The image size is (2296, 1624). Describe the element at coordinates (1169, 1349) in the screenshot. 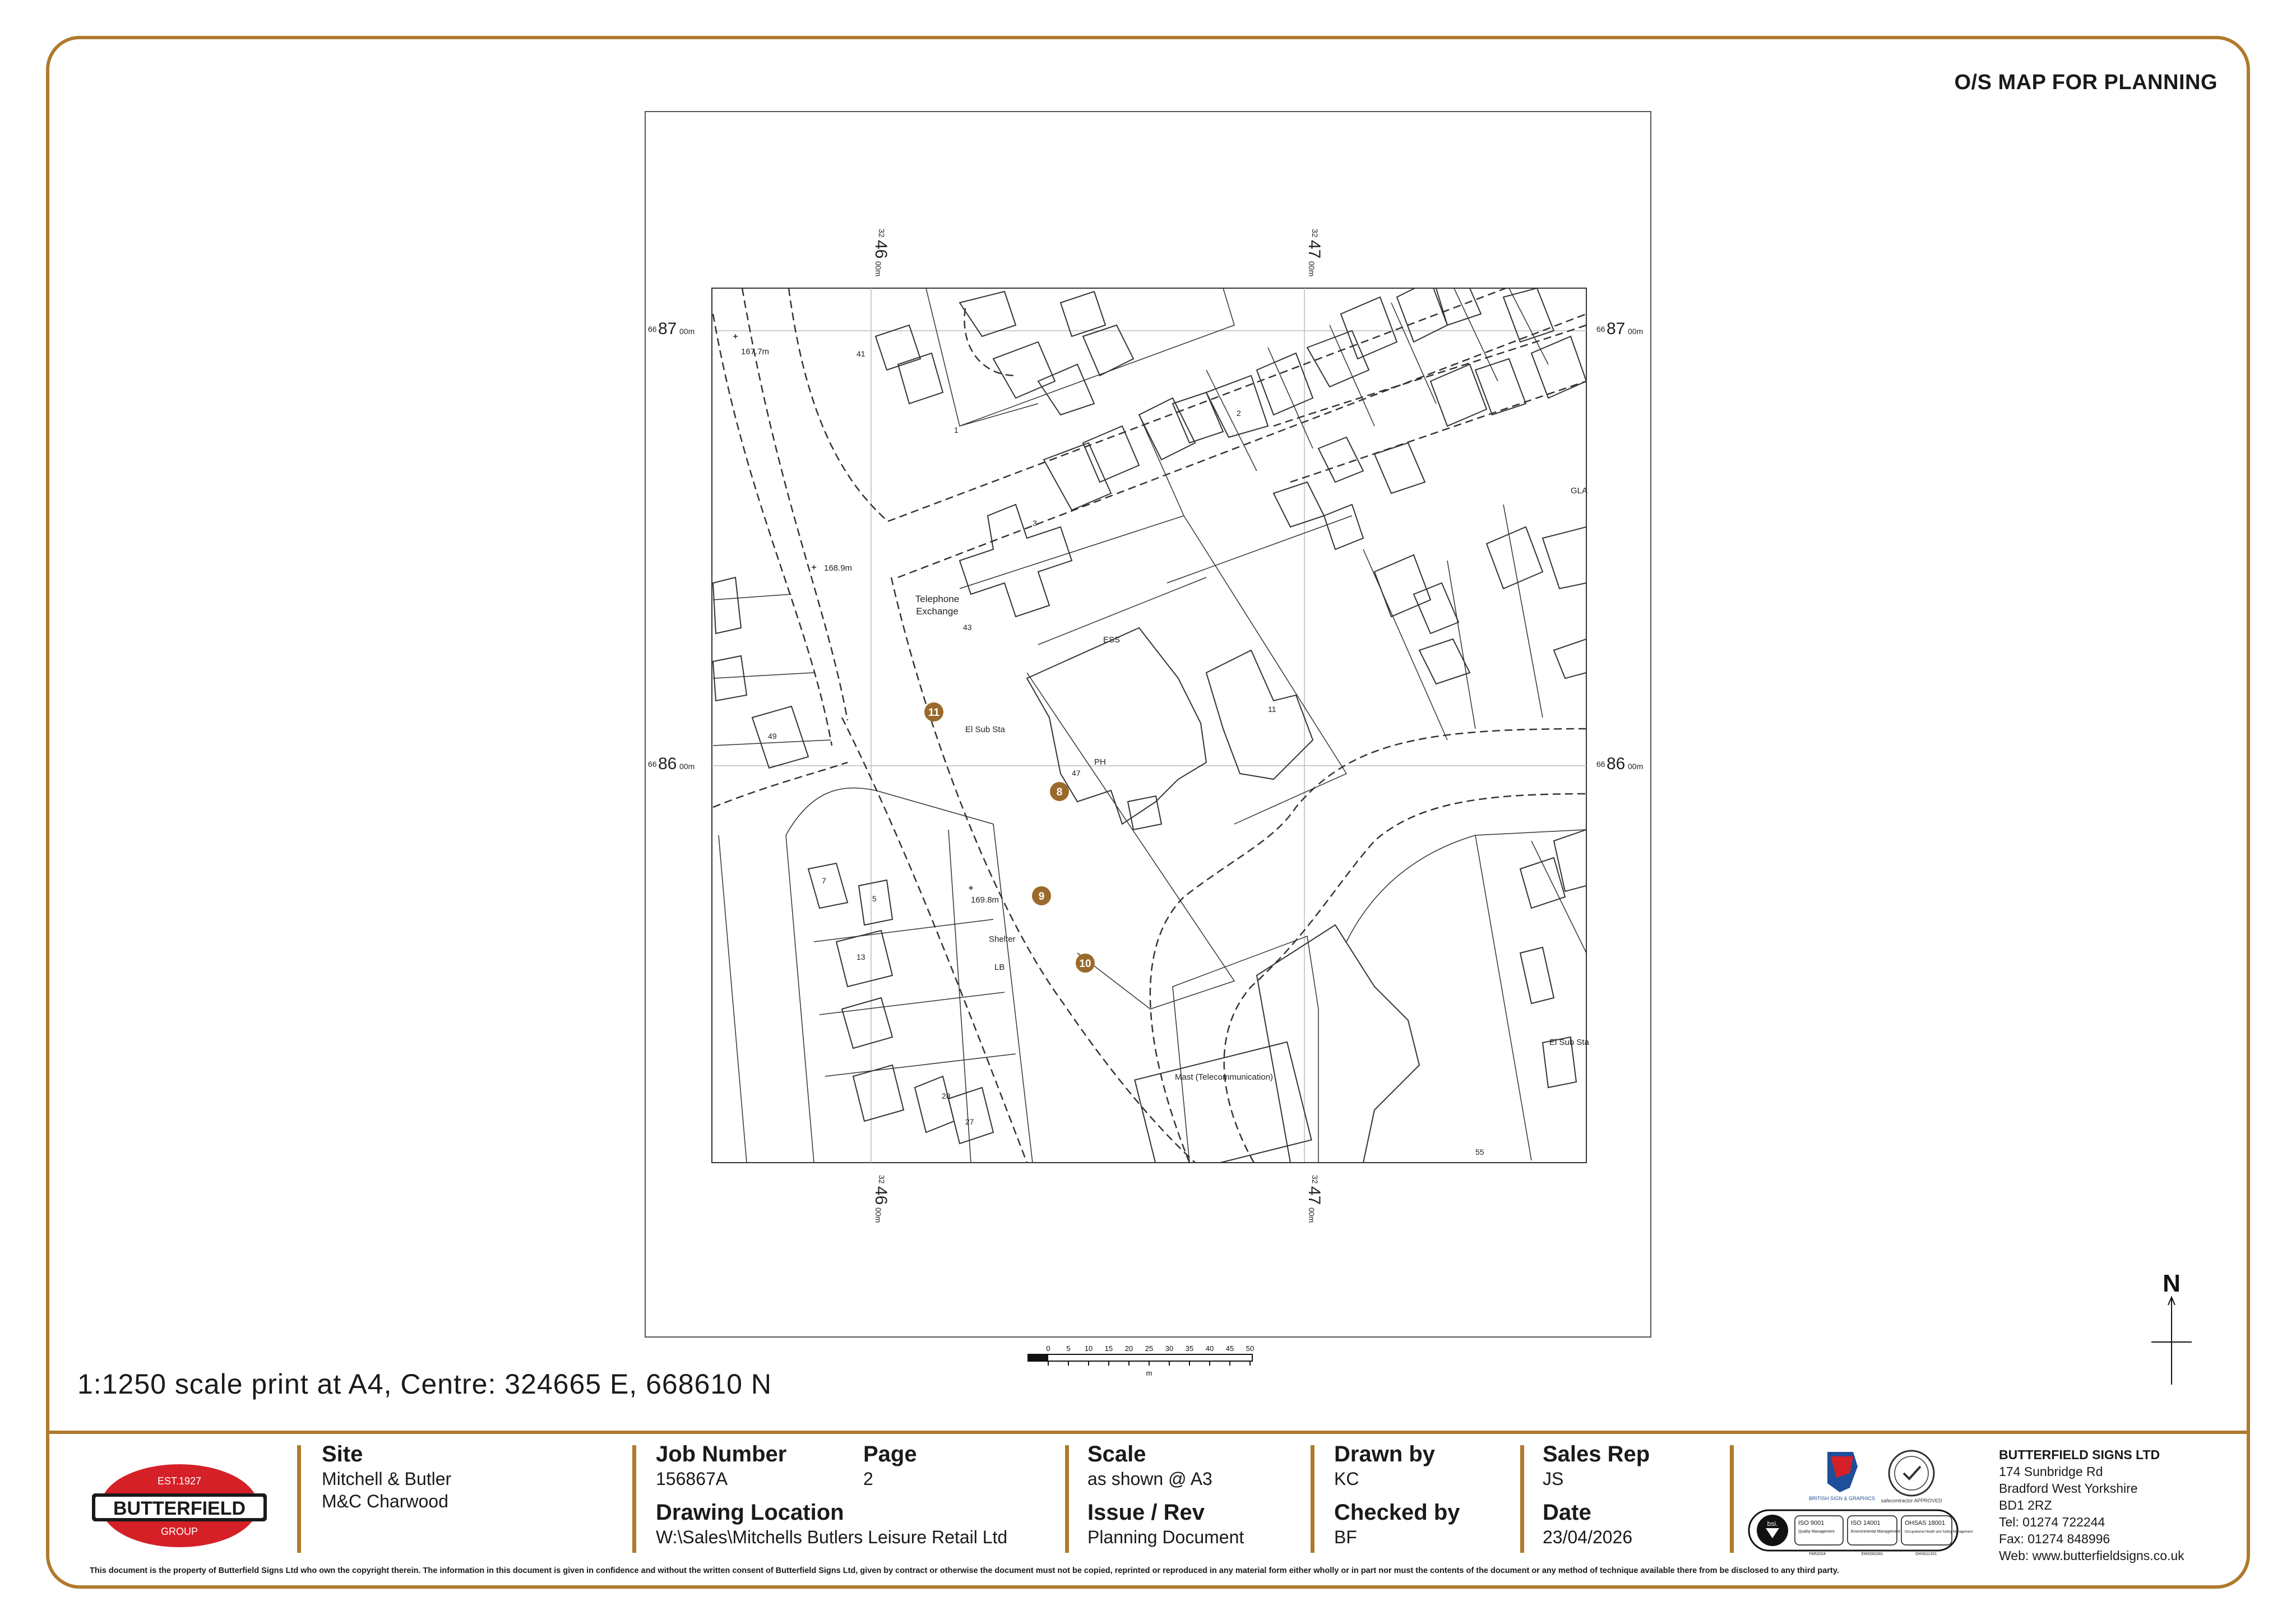

I see `scale-tick-30: 30` at that location.